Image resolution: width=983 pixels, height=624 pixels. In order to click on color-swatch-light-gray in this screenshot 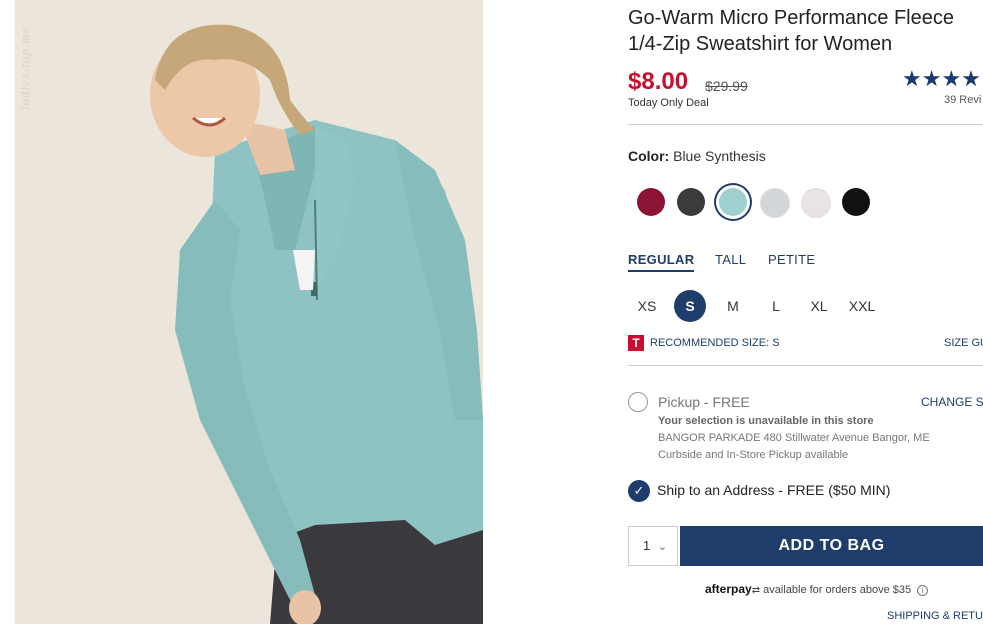, I will do `click(775, 203)`.